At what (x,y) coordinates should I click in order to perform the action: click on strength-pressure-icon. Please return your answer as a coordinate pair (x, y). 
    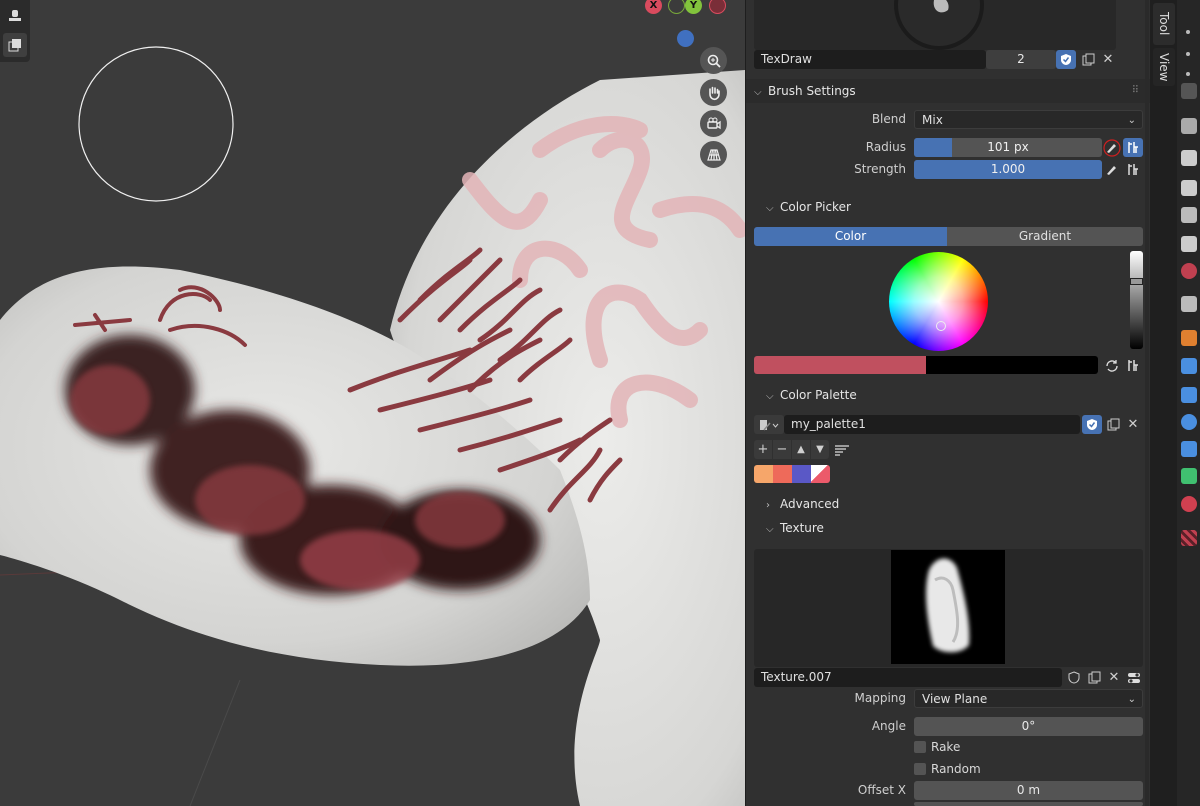
    Looking at the image, I should click on (1112, 169).